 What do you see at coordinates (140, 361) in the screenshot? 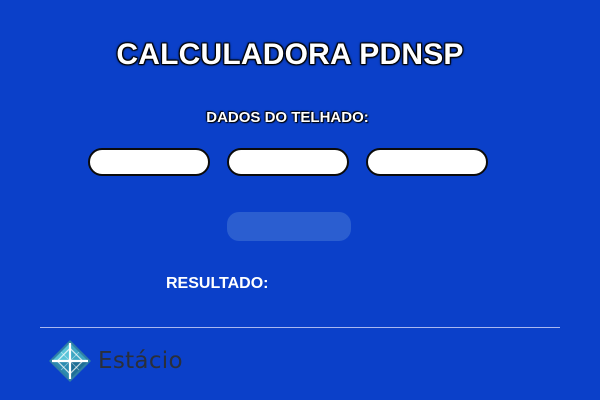
I see `estacio-logo-text: Estácio` at bounding box center [140, 361].